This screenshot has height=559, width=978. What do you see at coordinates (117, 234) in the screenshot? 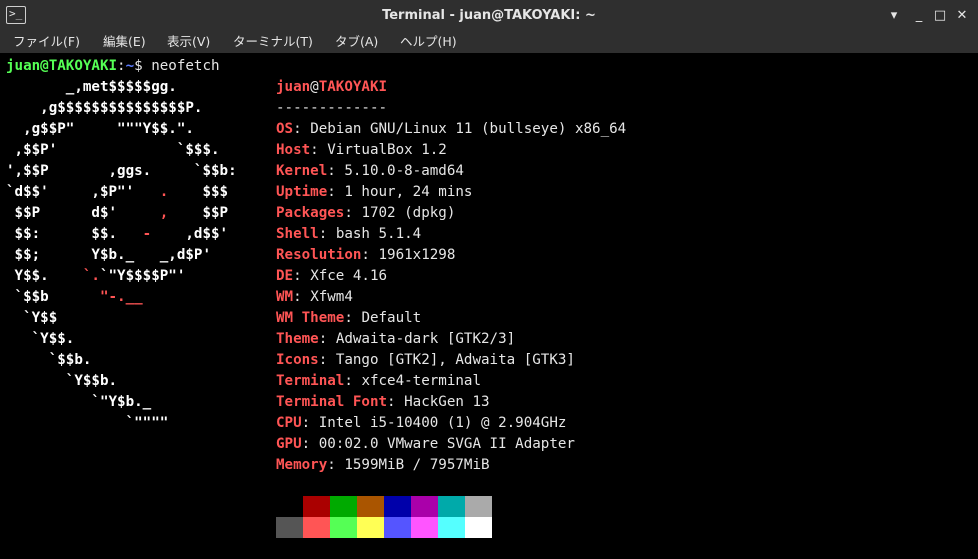
I see `ascii-line: $$: $$. - ,d$$'` at bounding box center [117, 234].